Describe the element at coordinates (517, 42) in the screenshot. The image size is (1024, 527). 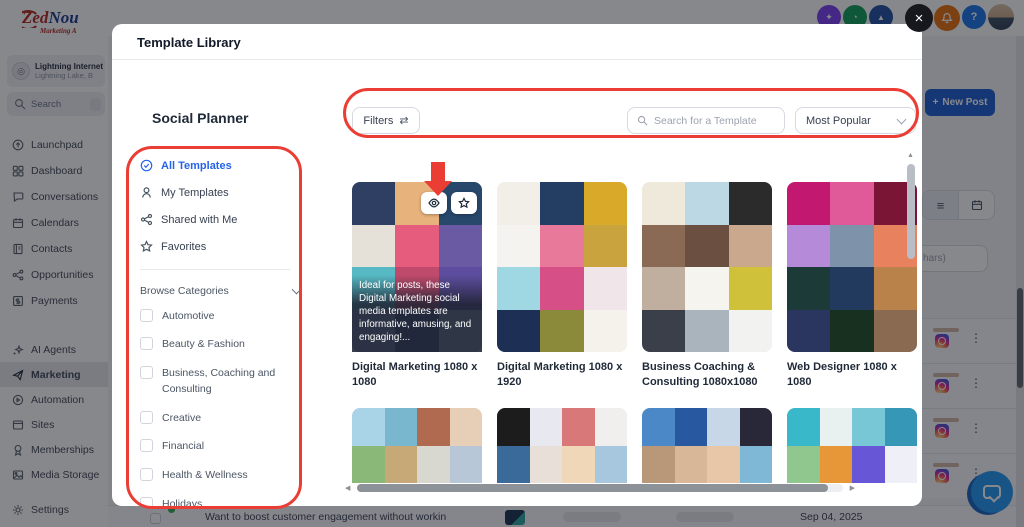
I see `modal-header: Template Library` at that location.